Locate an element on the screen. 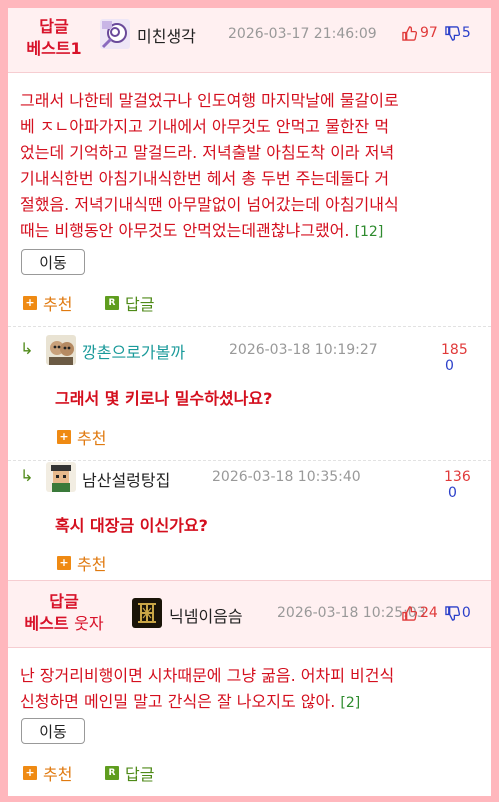  comment-line: 기내식한번 아침기내식한번 헤서 총 두번 주는데둘다 거 is located at coordinates (205, 178).